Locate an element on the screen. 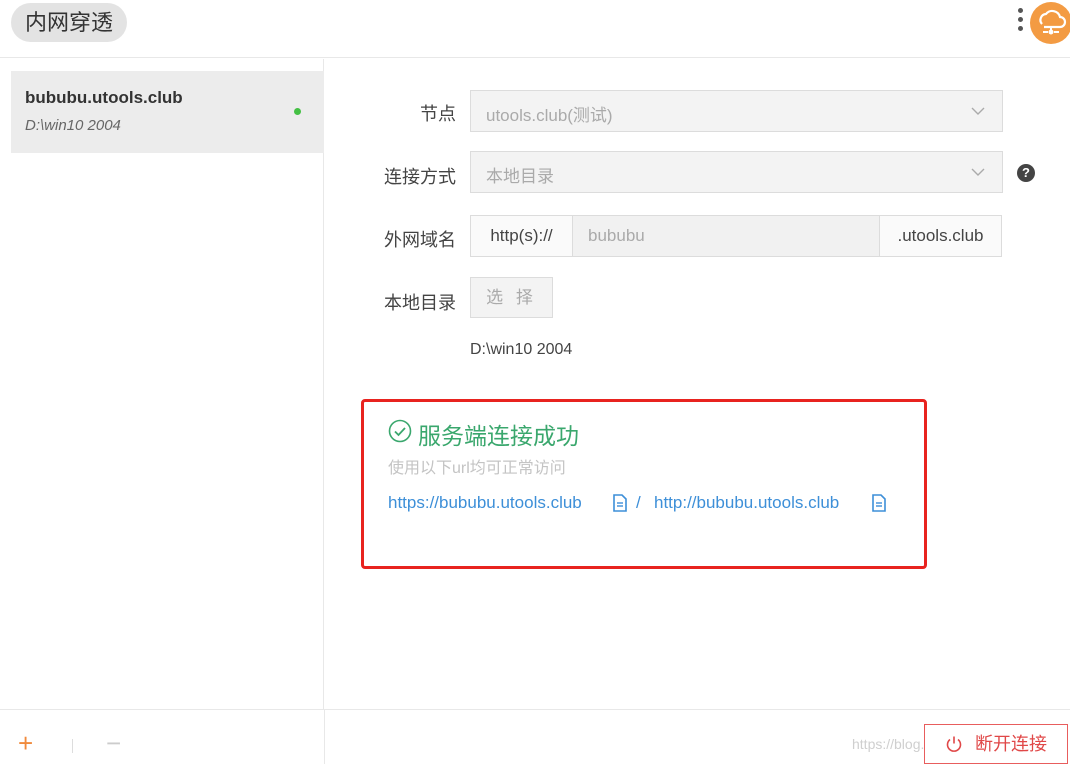  tunnel-path: D:\win10 2004 is located at coordinates (73, 125).